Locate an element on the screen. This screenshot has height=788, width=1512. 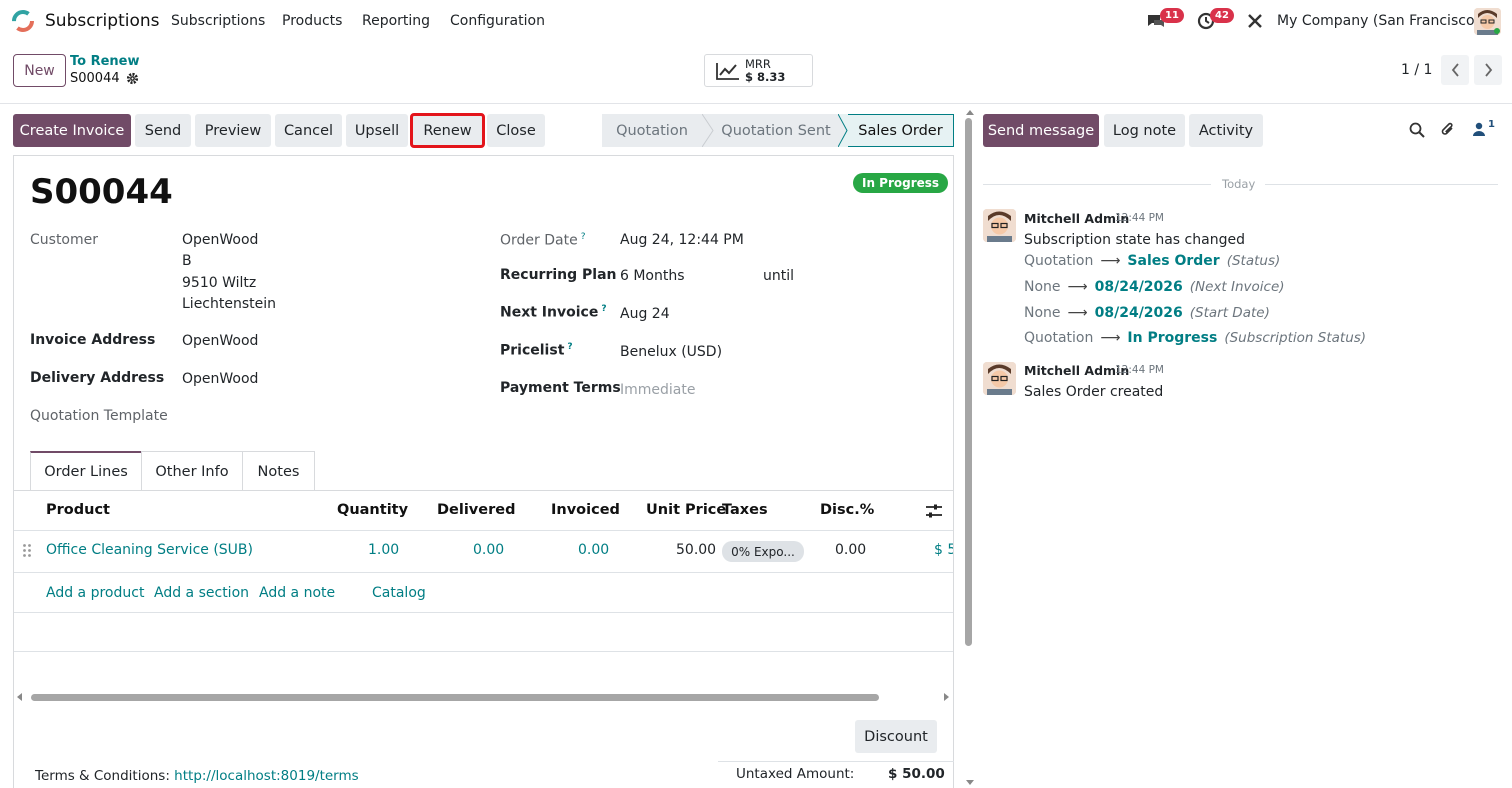
customer-link: OpenWood is located at coordinates (220, 240).